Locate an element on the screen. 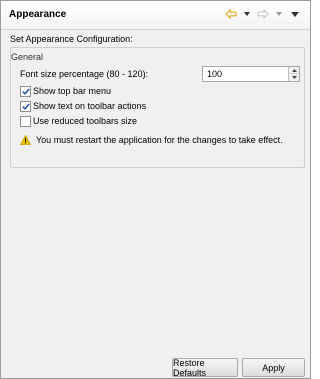 This screenshot has height=379, width=320. restore-defaults-button: Restore Defaults is located at coordinates (205, 367).